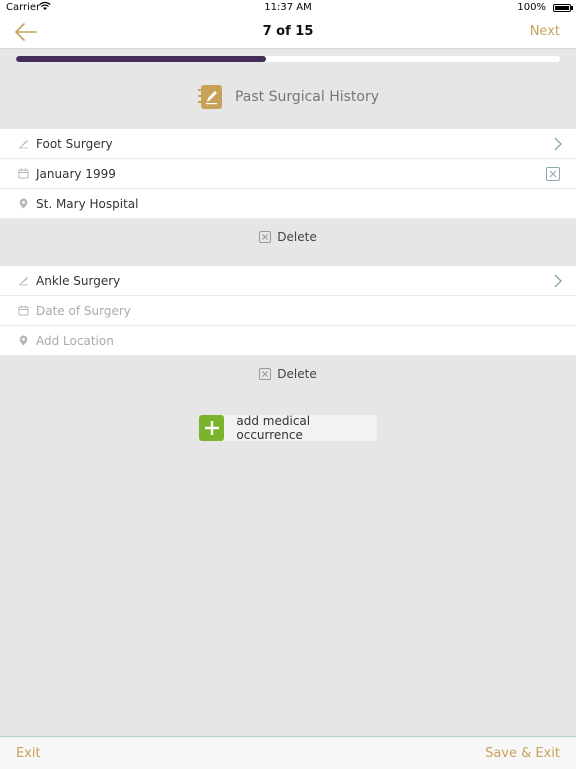 This screenshot has height=769, width=576. What do you see at coordinates (212, 428) in the screenshot?
I see `plus-icon` at bounding box center [212, 428].